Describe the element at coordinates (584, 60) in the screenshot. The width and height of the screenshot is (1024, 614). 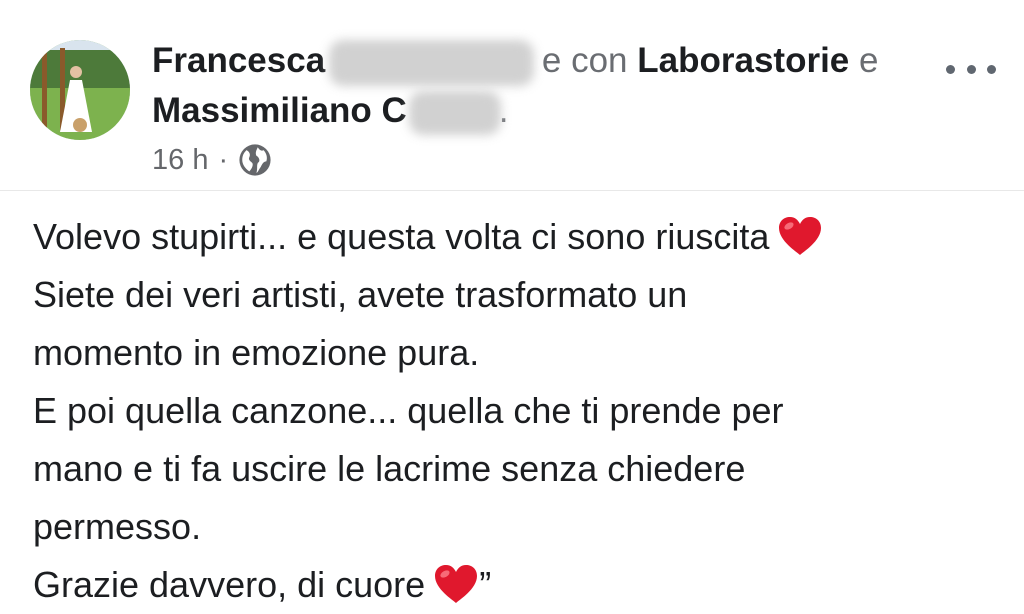
I see `connector-text: e con` at that location.